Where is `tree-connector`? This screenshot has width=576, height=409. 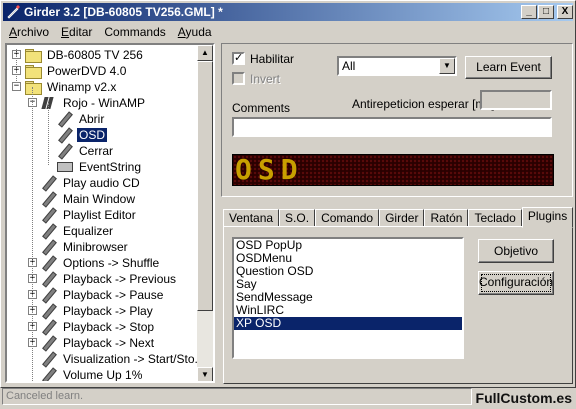 tree-connector is located at coordinates (48, 134).